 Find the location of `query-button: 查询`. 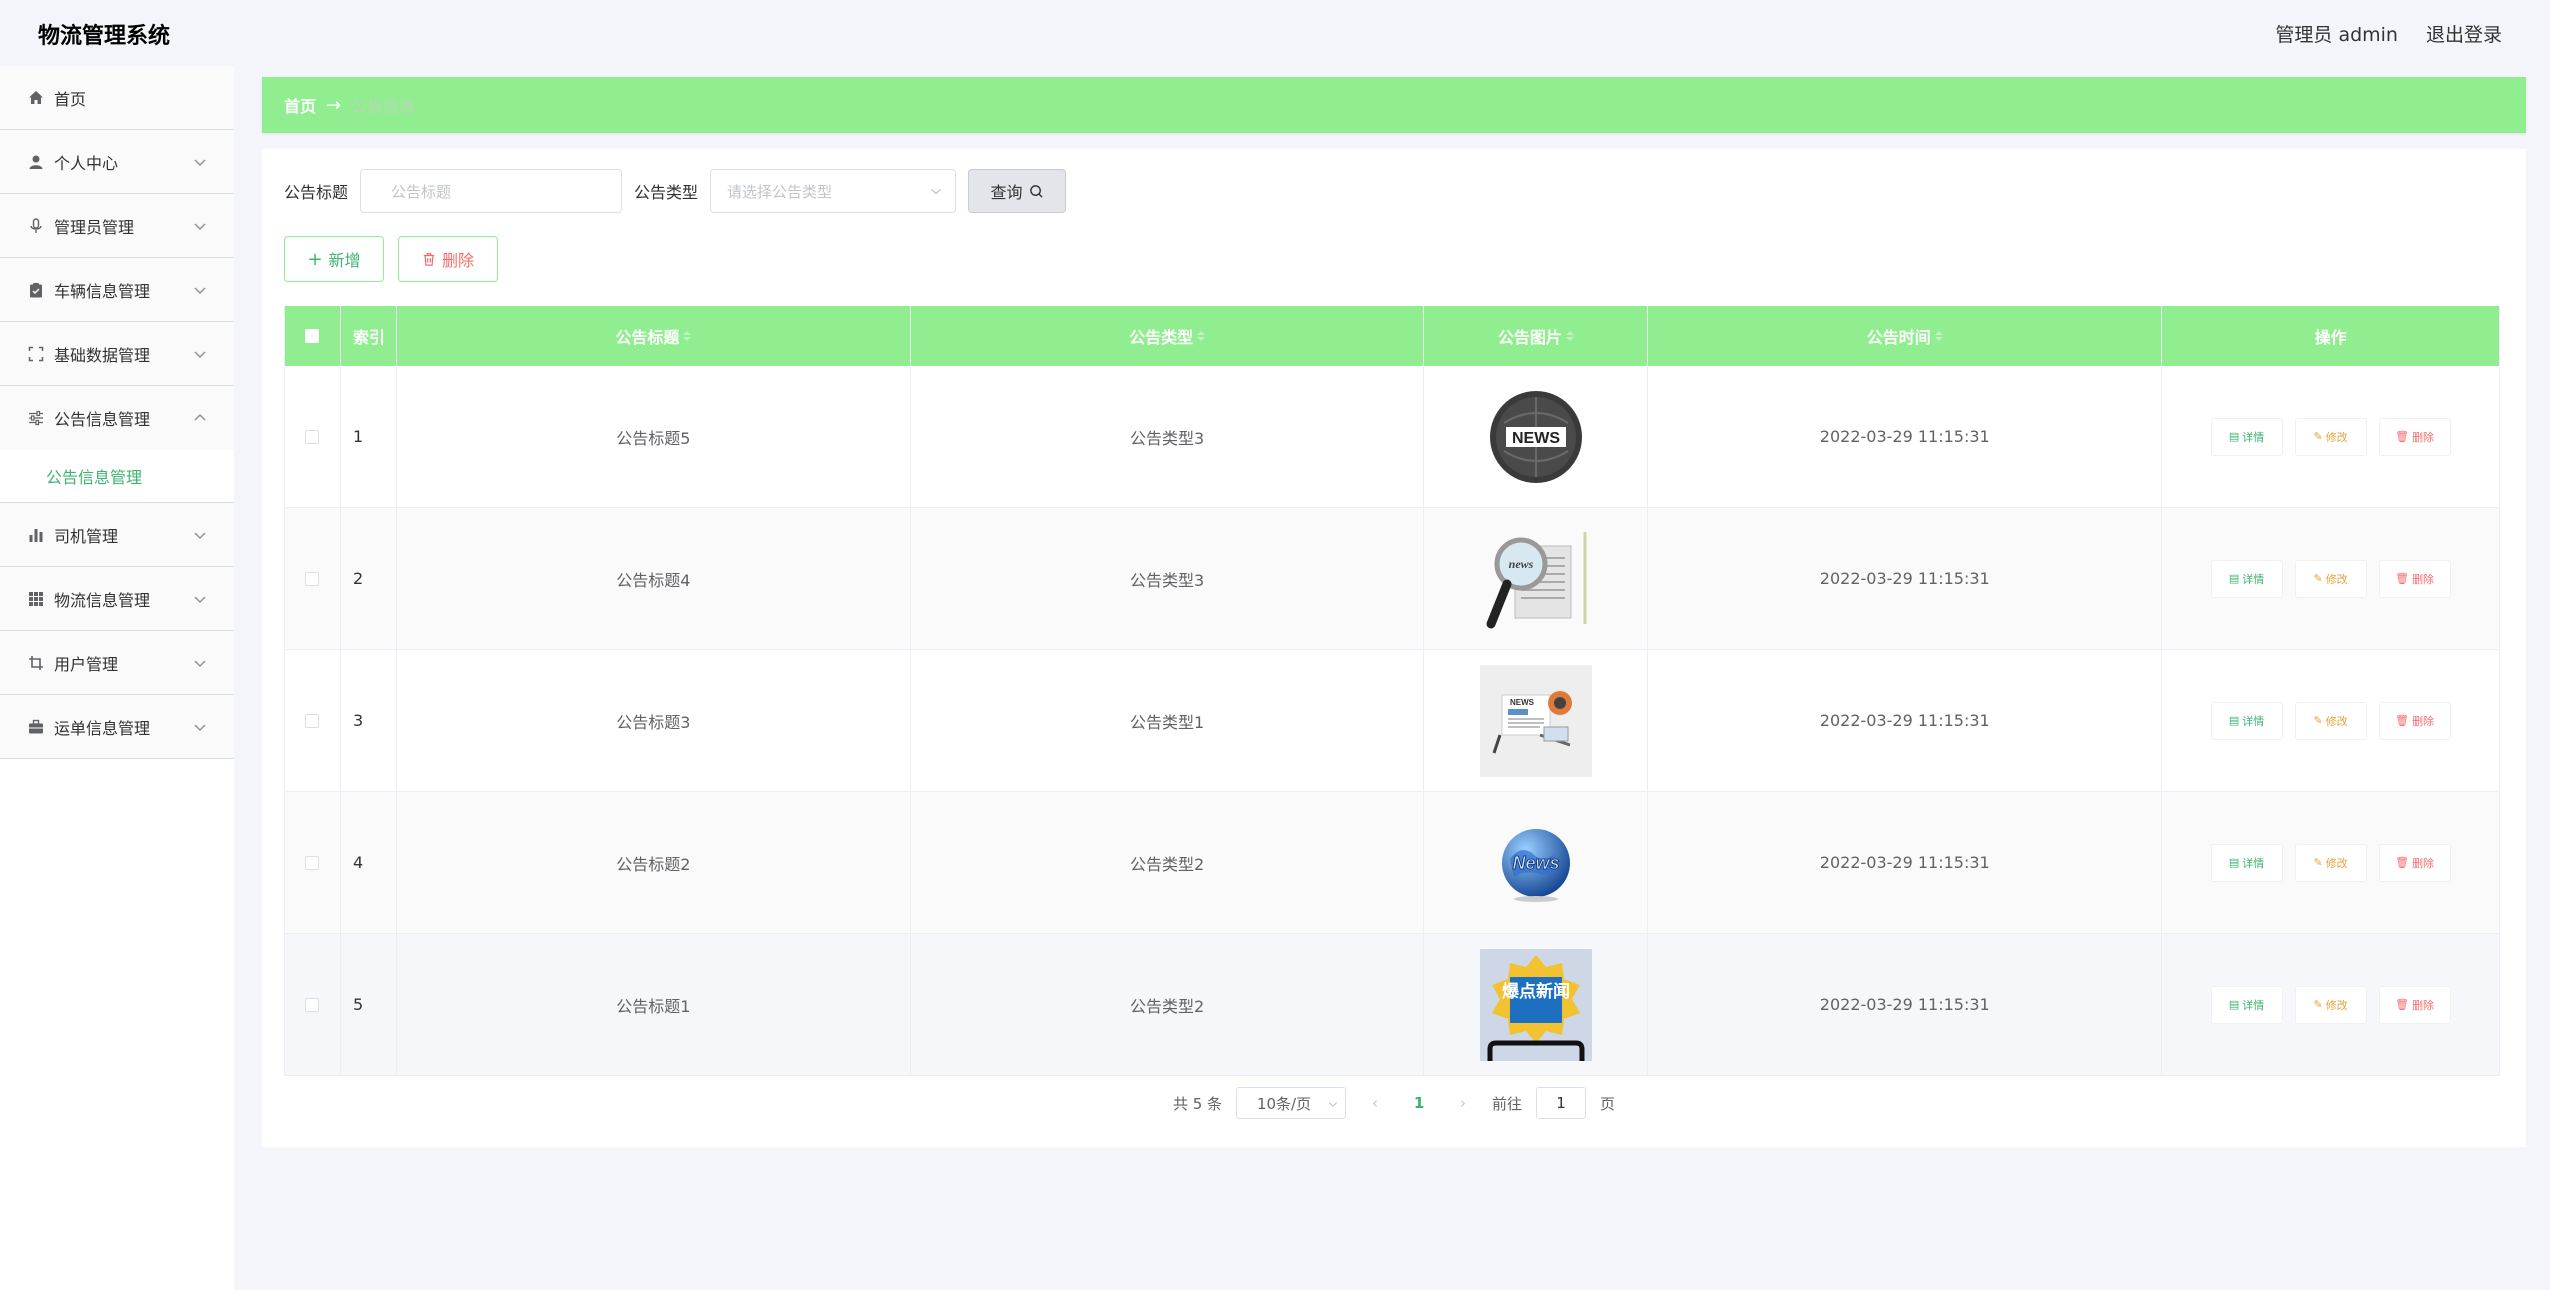

query-button: 查询 is located at coordinates (1017, 191).